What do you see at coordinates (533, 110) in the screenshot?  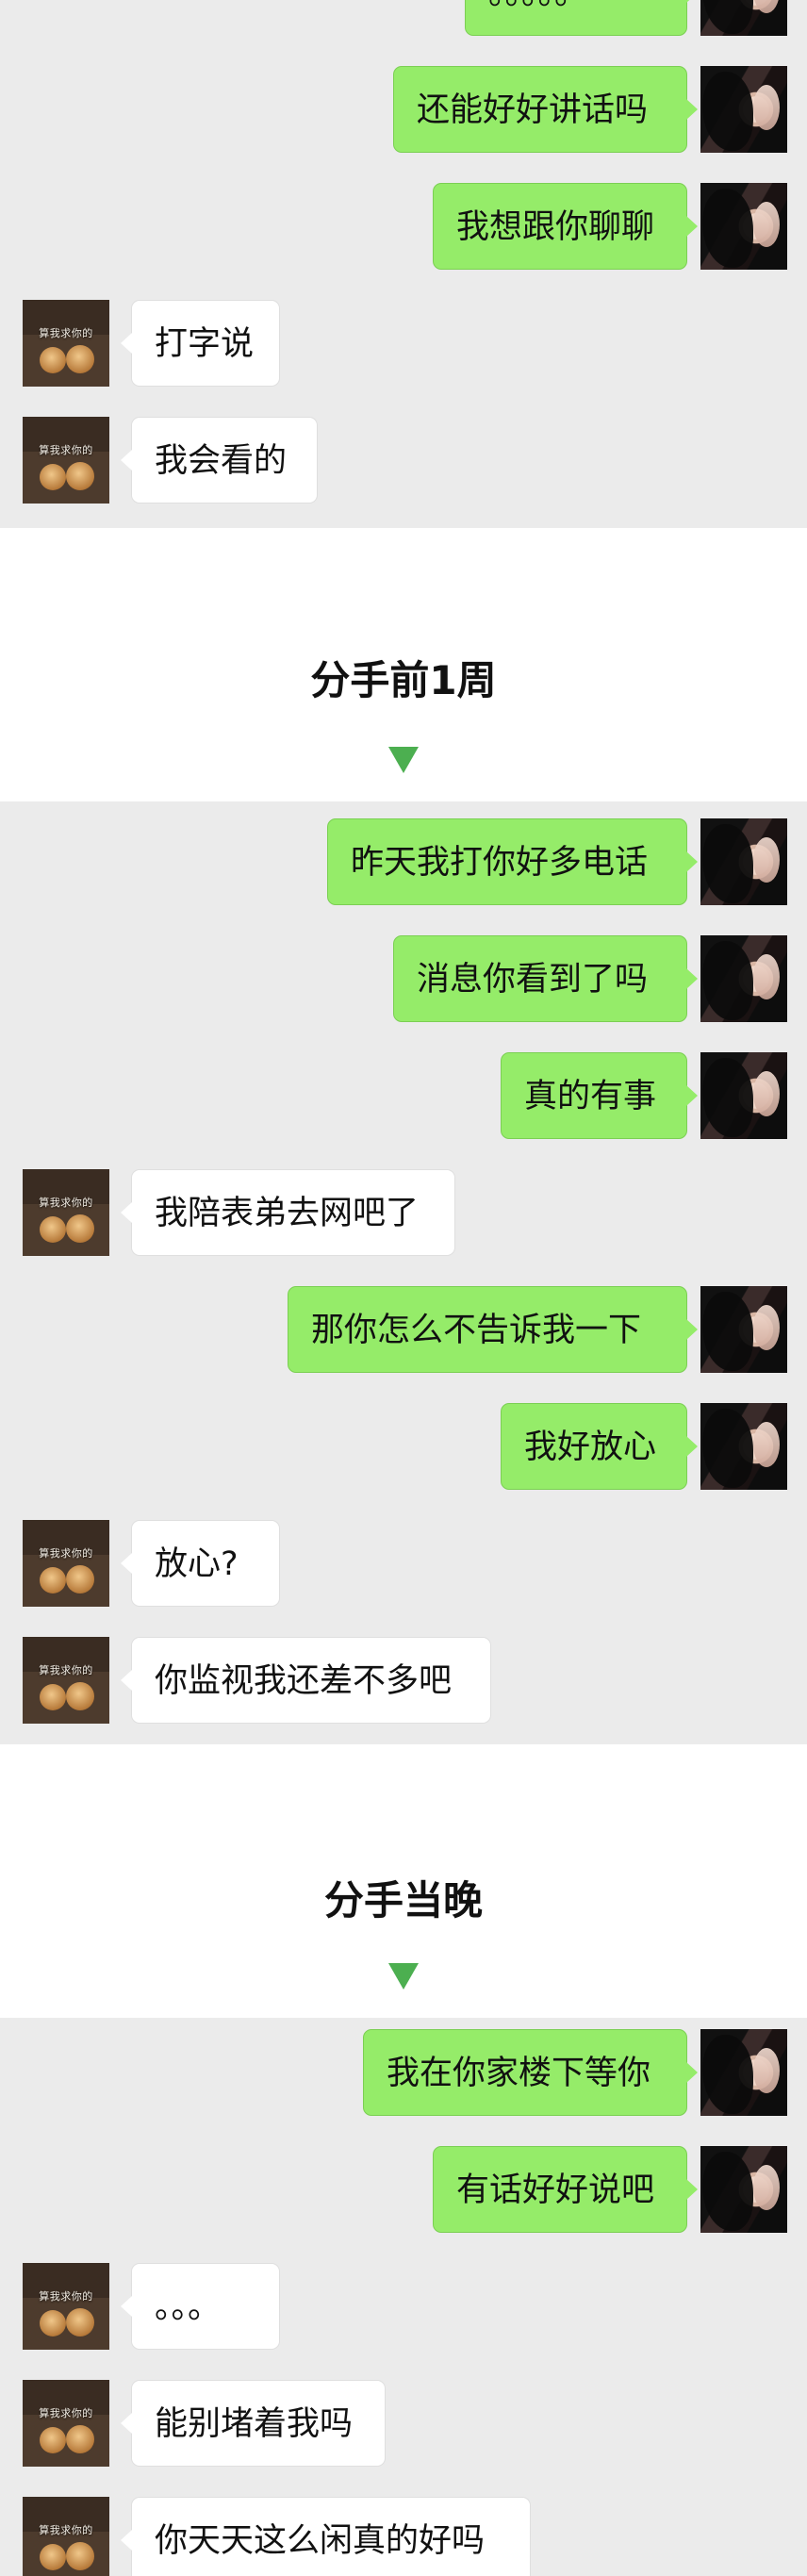 I see `message-text: 还能好好讲话吗` at bounding box center [533, 110].